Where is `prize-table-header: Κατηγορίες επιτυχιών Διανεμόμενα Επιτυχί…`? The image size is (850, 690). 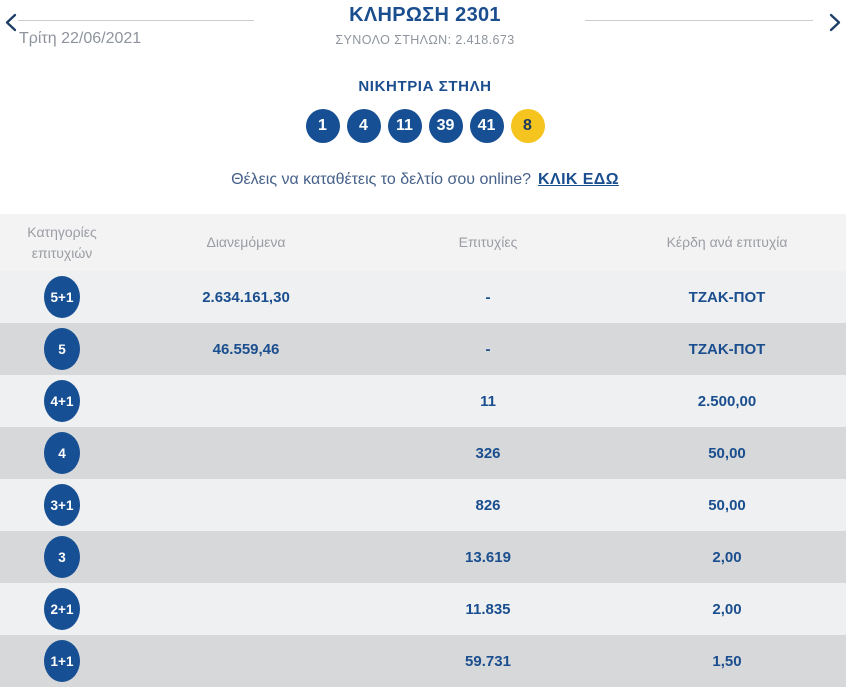 prize-table-header: Κατηγορίες επιτυχιών Διανεμόμενα Επιτυχί… is located at coordinates (423, 242).